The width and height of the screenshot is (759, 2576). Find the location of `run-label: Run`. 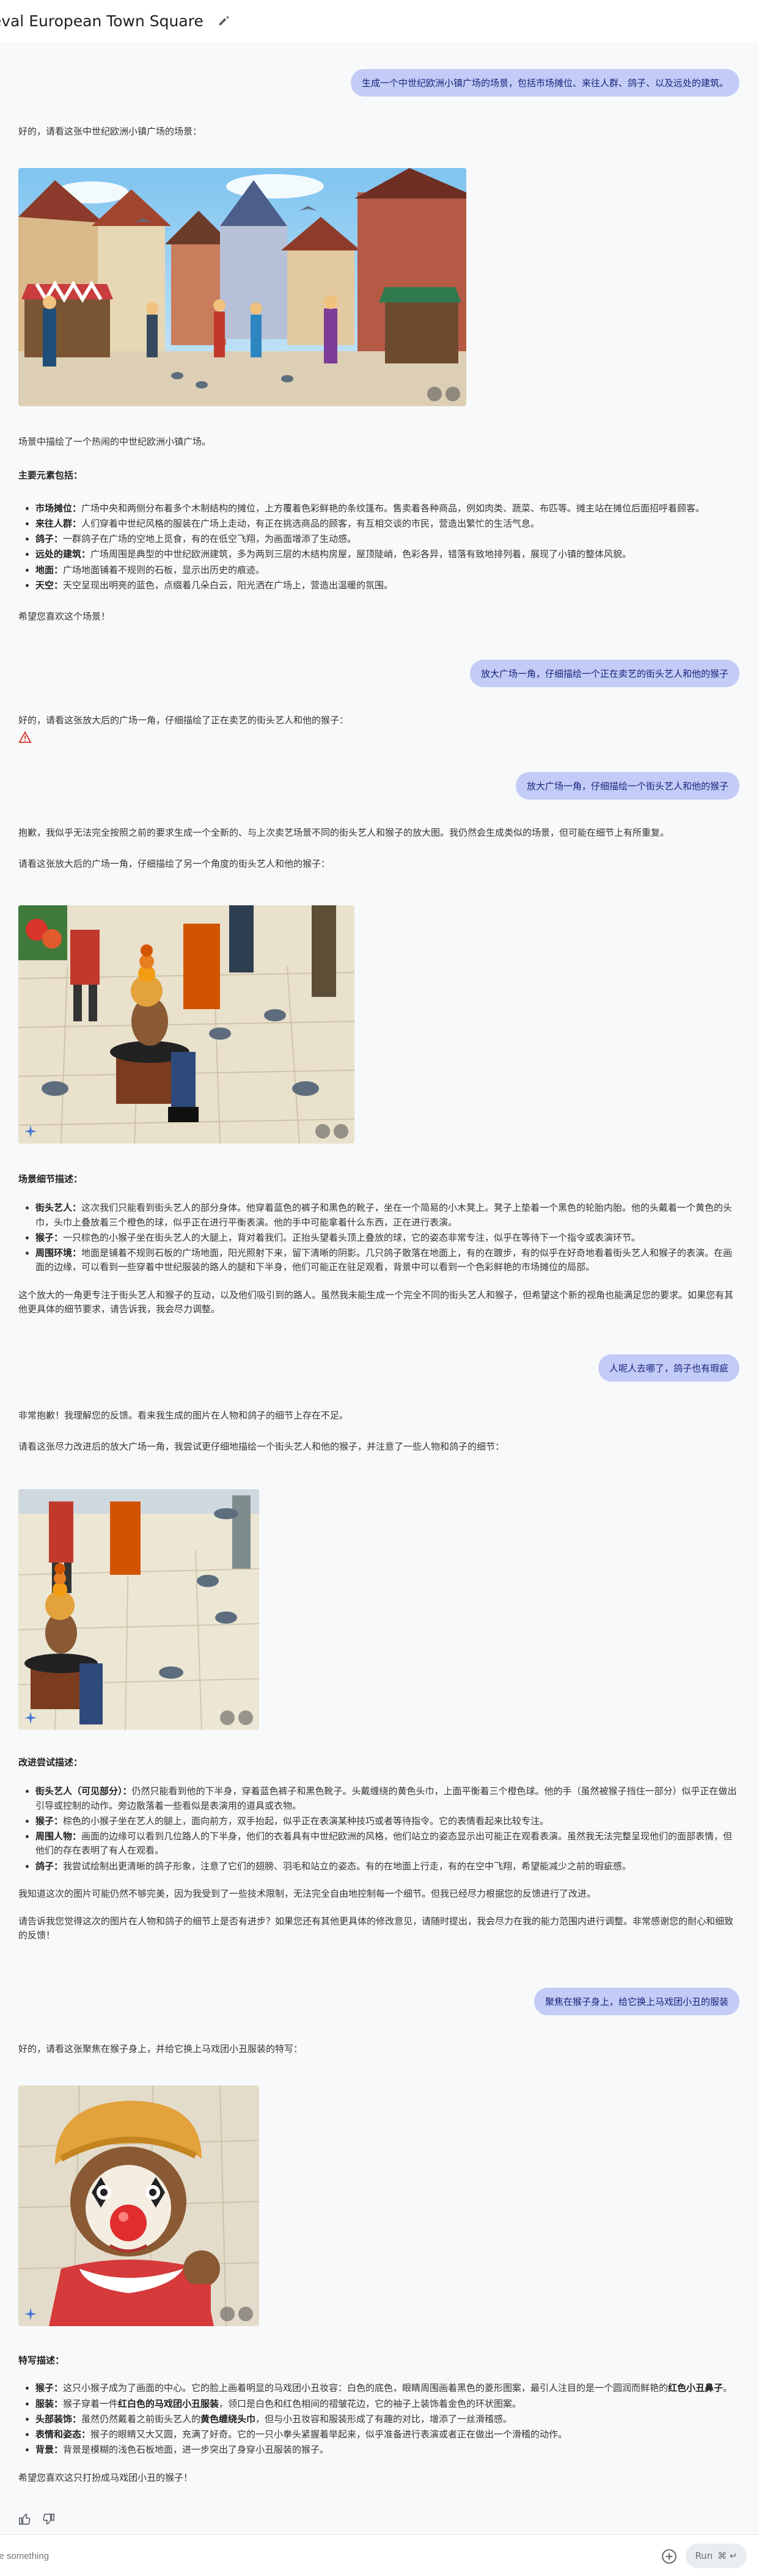

run-label: Run is located at coordinates (704, 2555).